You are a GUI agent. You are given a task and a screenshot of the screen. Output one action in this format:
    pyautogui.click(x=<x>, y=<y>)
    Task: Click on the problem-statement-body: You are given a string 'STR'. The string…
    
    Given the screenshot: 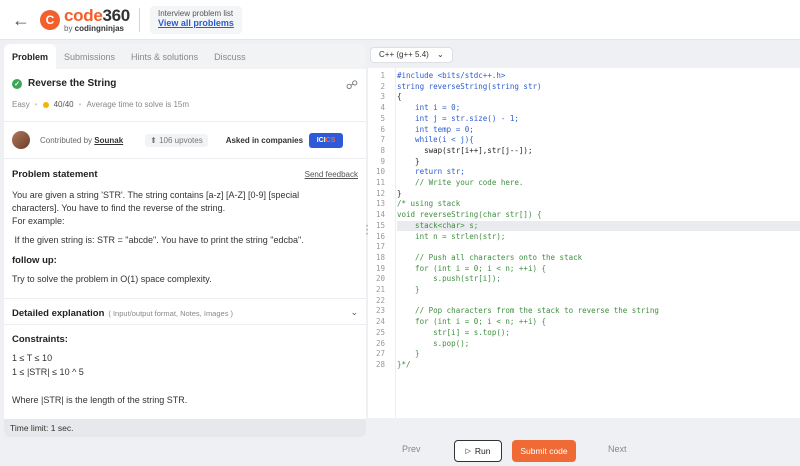 What is the action you would take?
    pyautogui.click(x=184, y=218)
    